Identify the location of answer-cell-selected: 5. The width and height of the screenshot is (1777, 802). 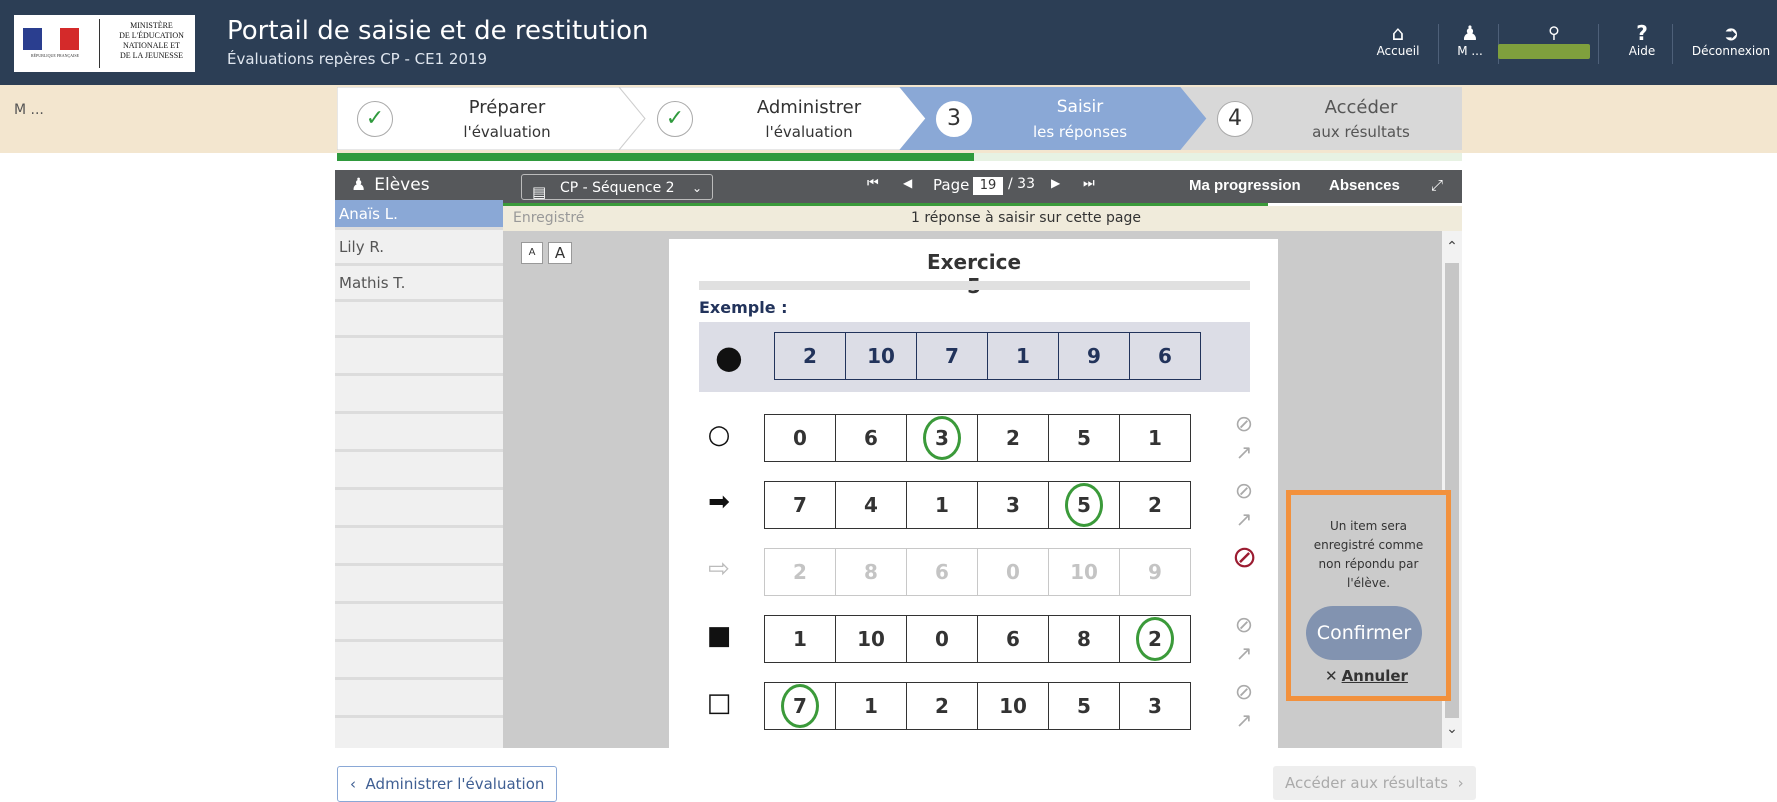
(1084, 505).